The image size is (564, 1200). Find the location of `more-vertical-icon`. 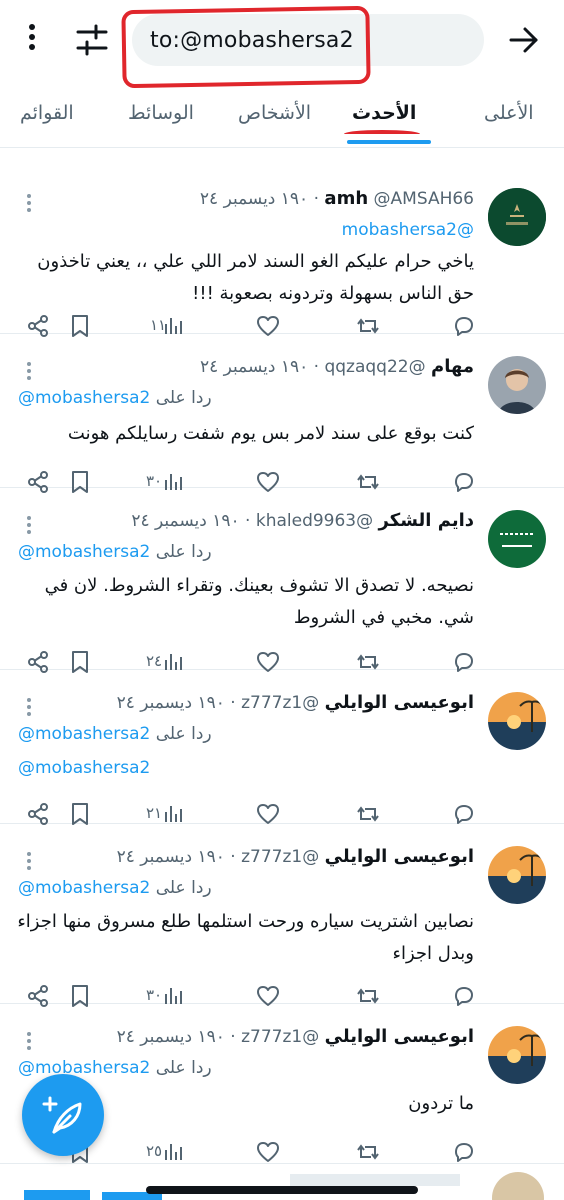

more-vertical-icon is located at coordinates (32, 41).